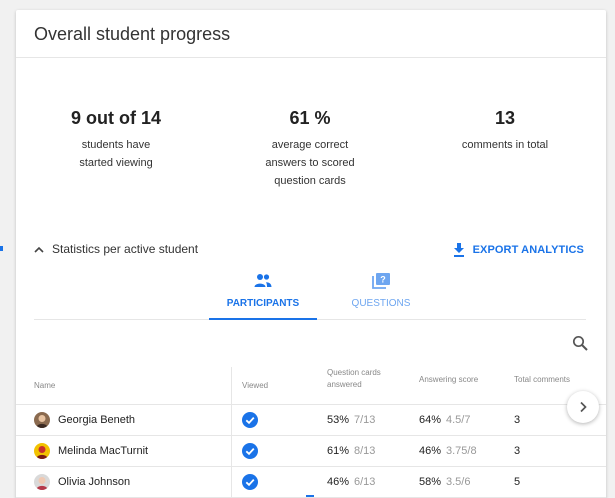 The width and height of the screenshot is (615, 498). I want to click on tab-label: PARTICIPANTS, so click(263, 303).